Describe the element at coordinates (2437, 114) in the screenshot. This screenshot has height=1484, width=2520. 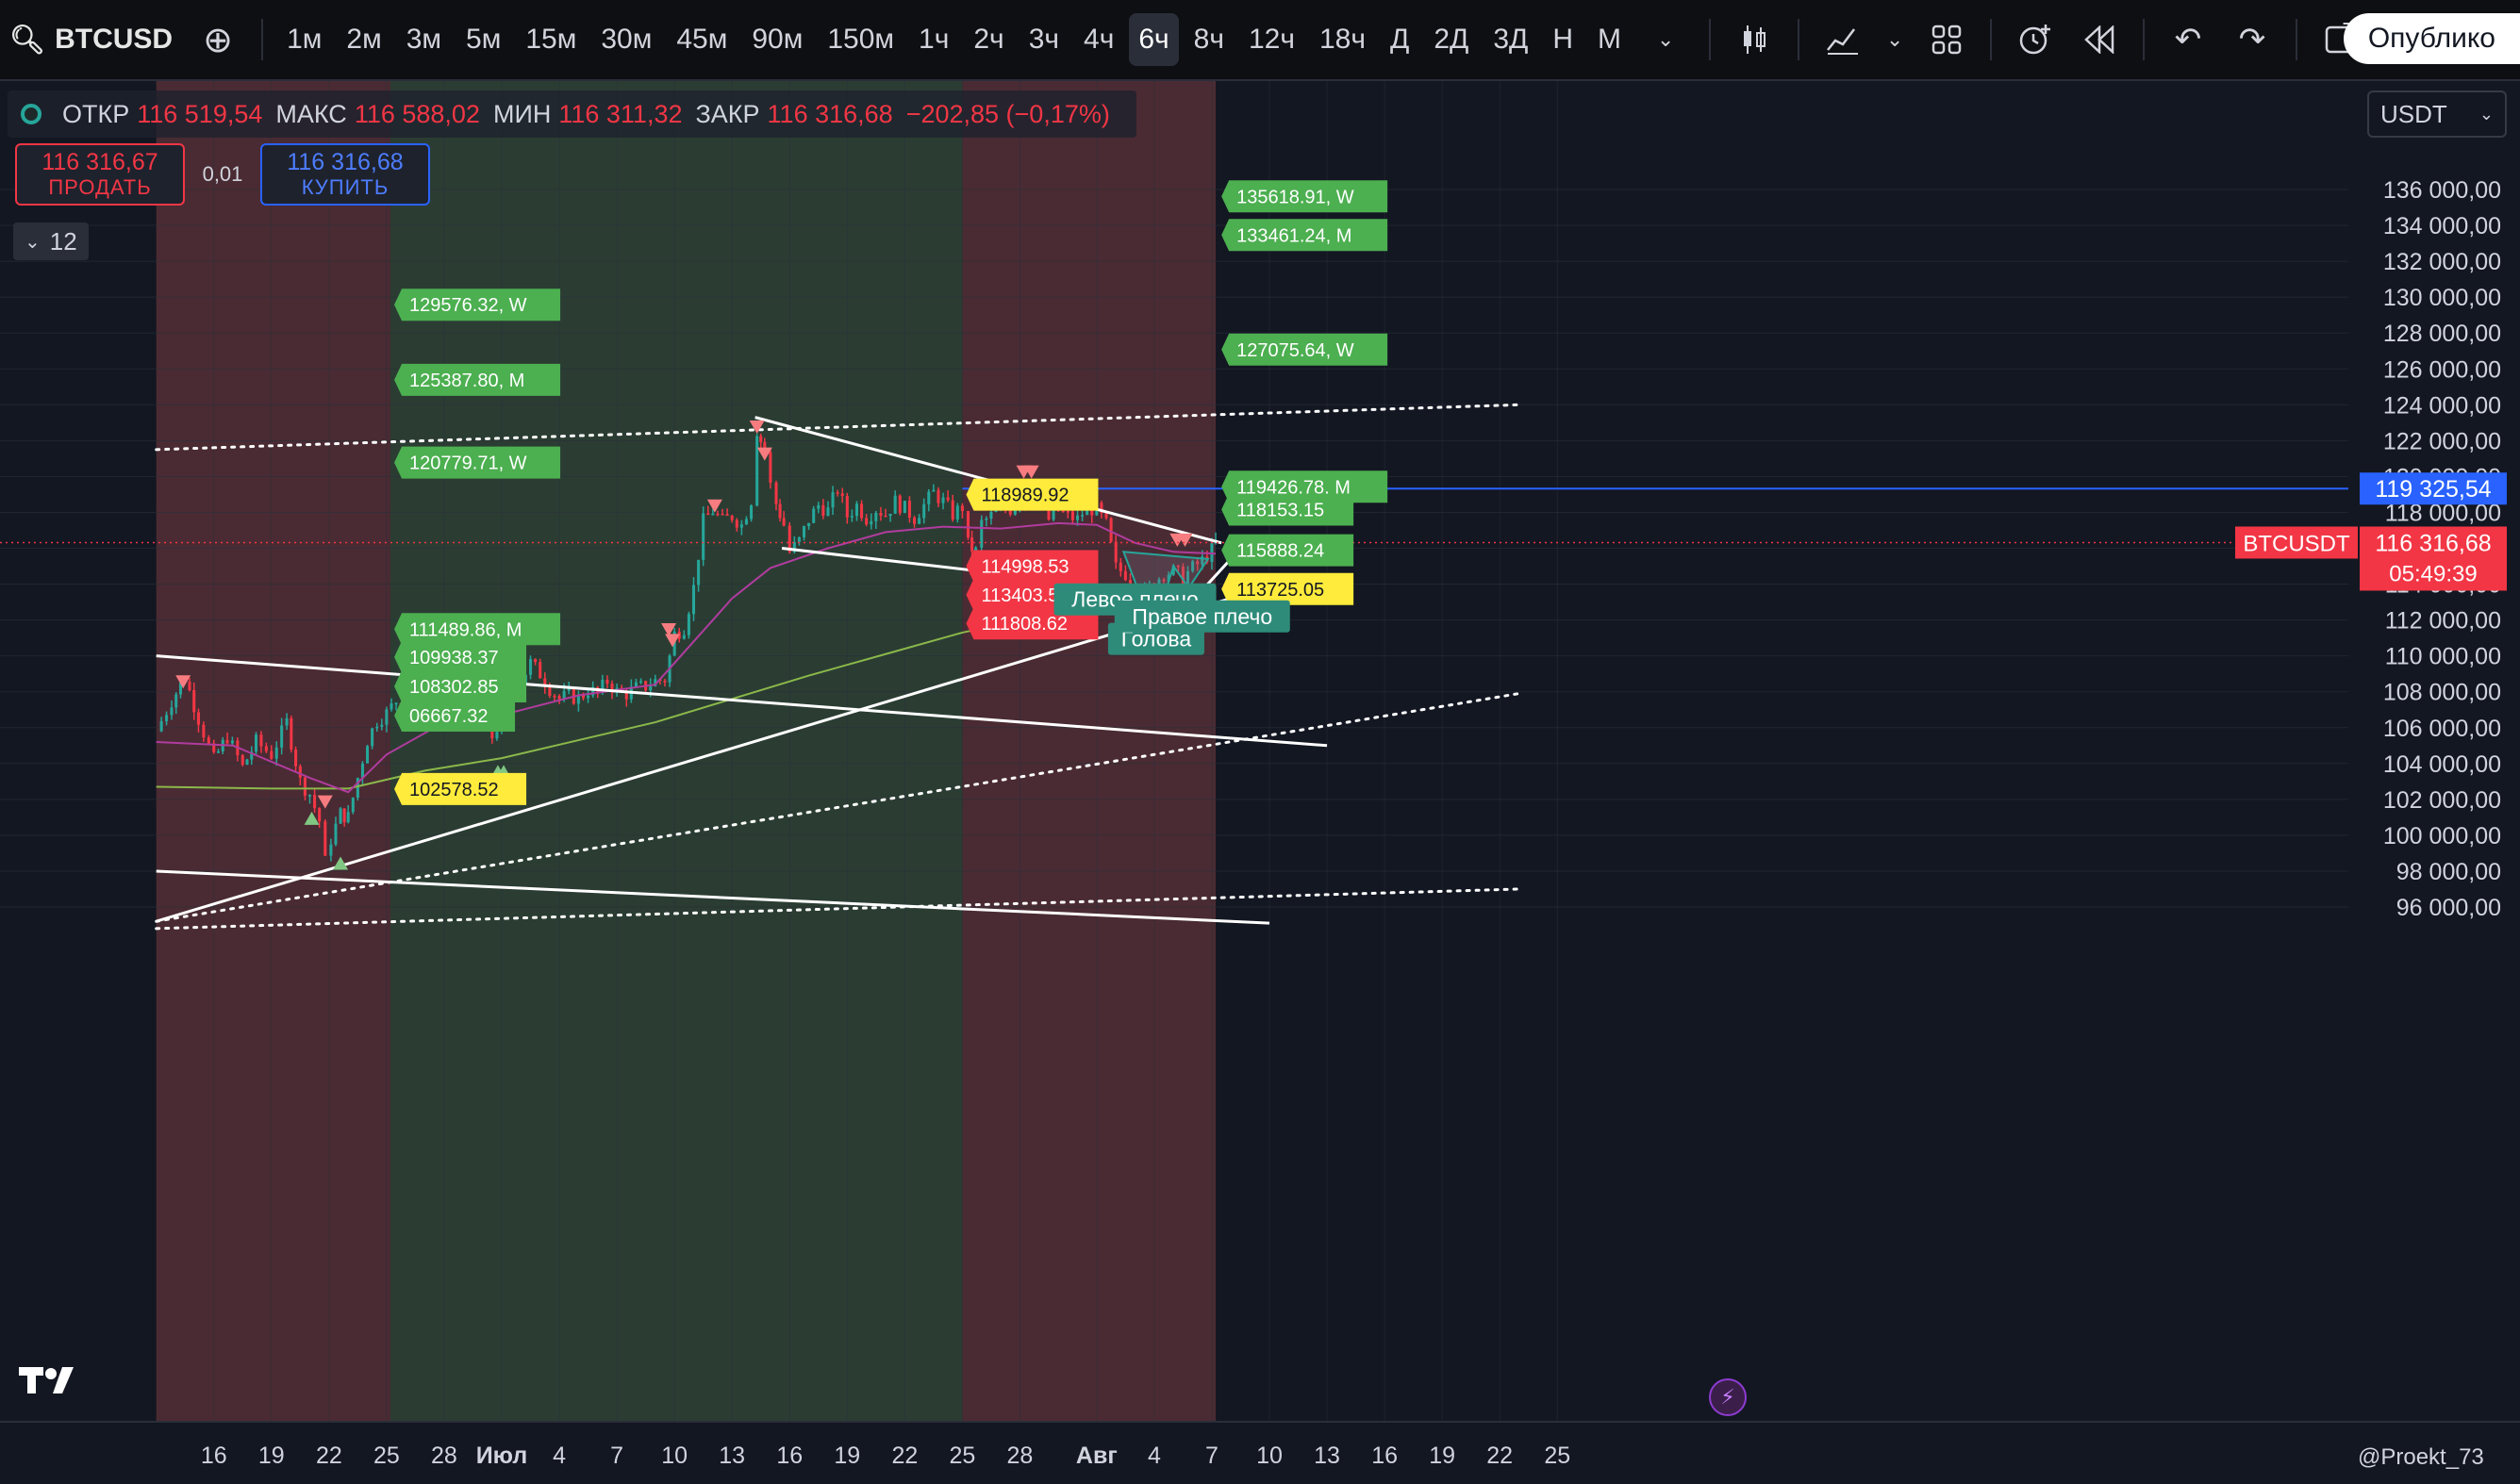
I see `currency-select: USDT ⌄` at that location.